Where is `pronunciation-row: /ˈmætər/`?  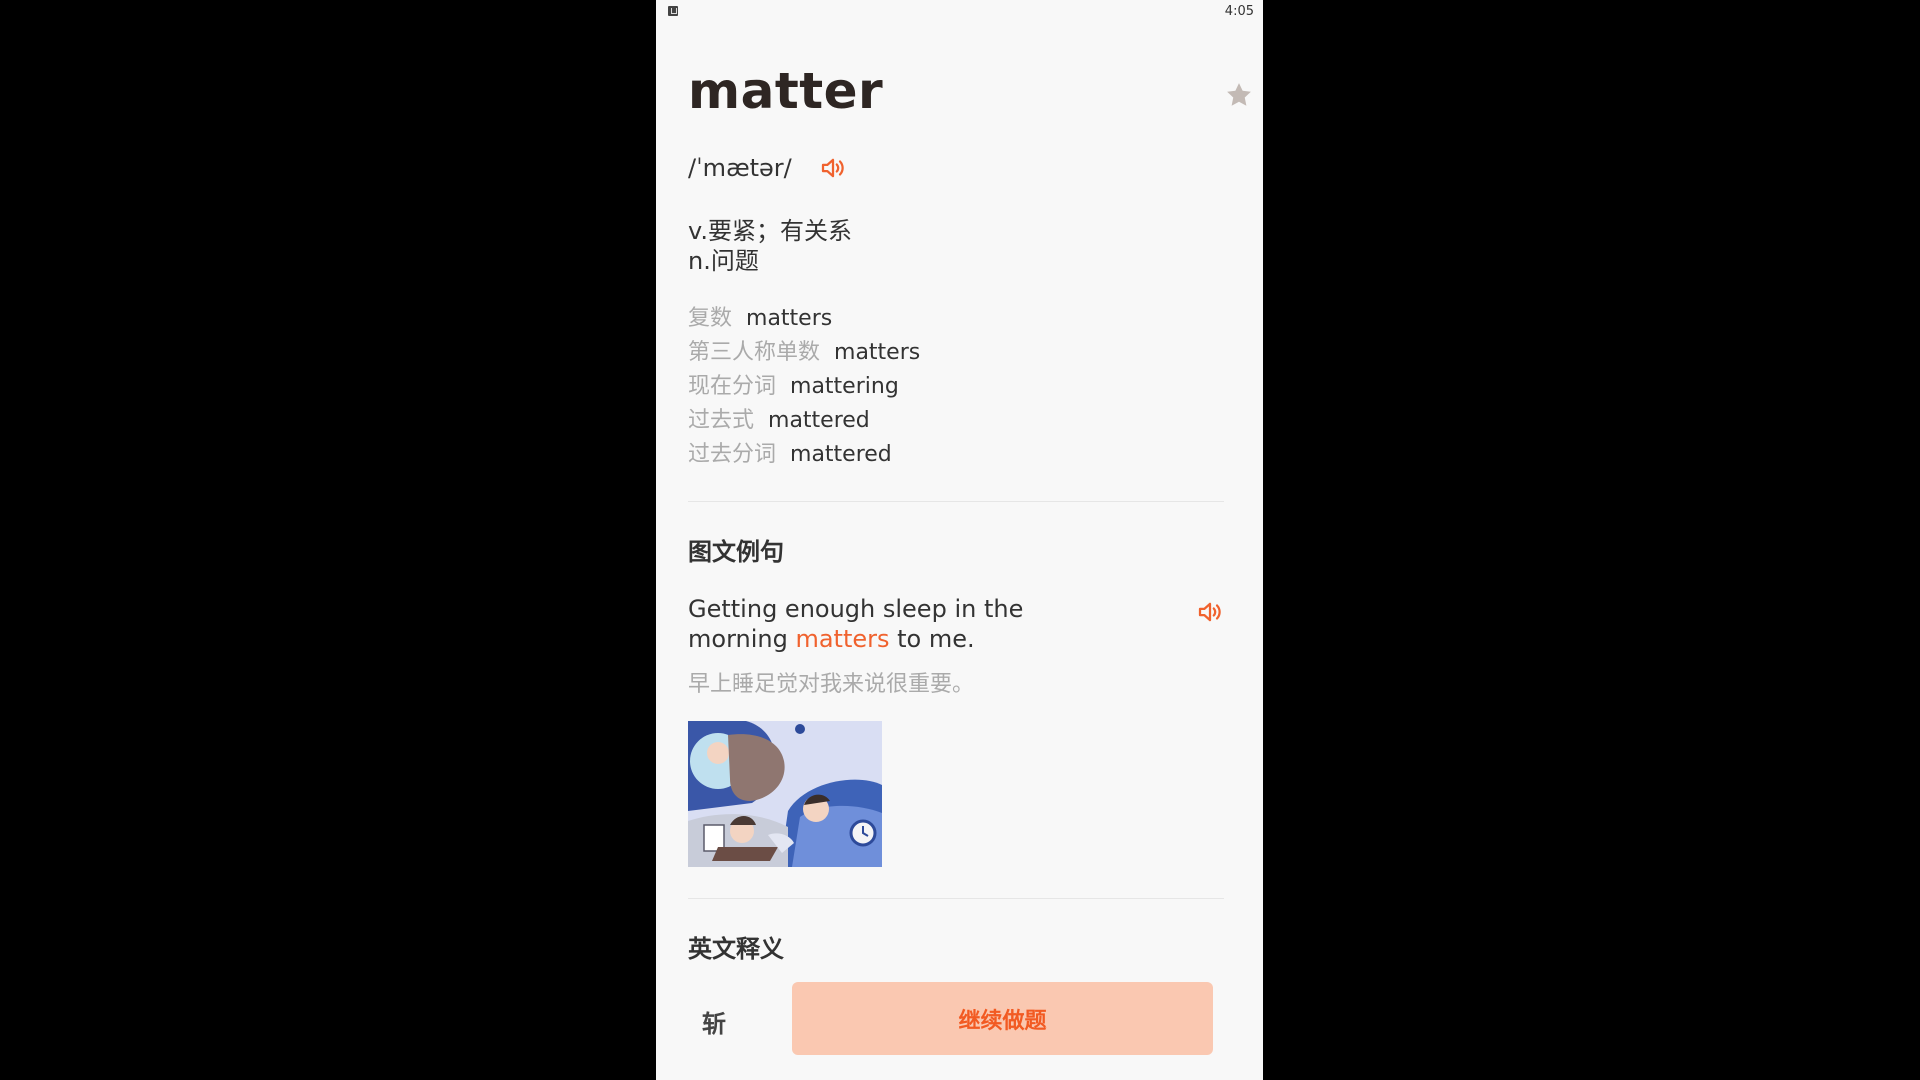
pronunciation-row: /ˈmætər/ is located at coordinates (768, 168).